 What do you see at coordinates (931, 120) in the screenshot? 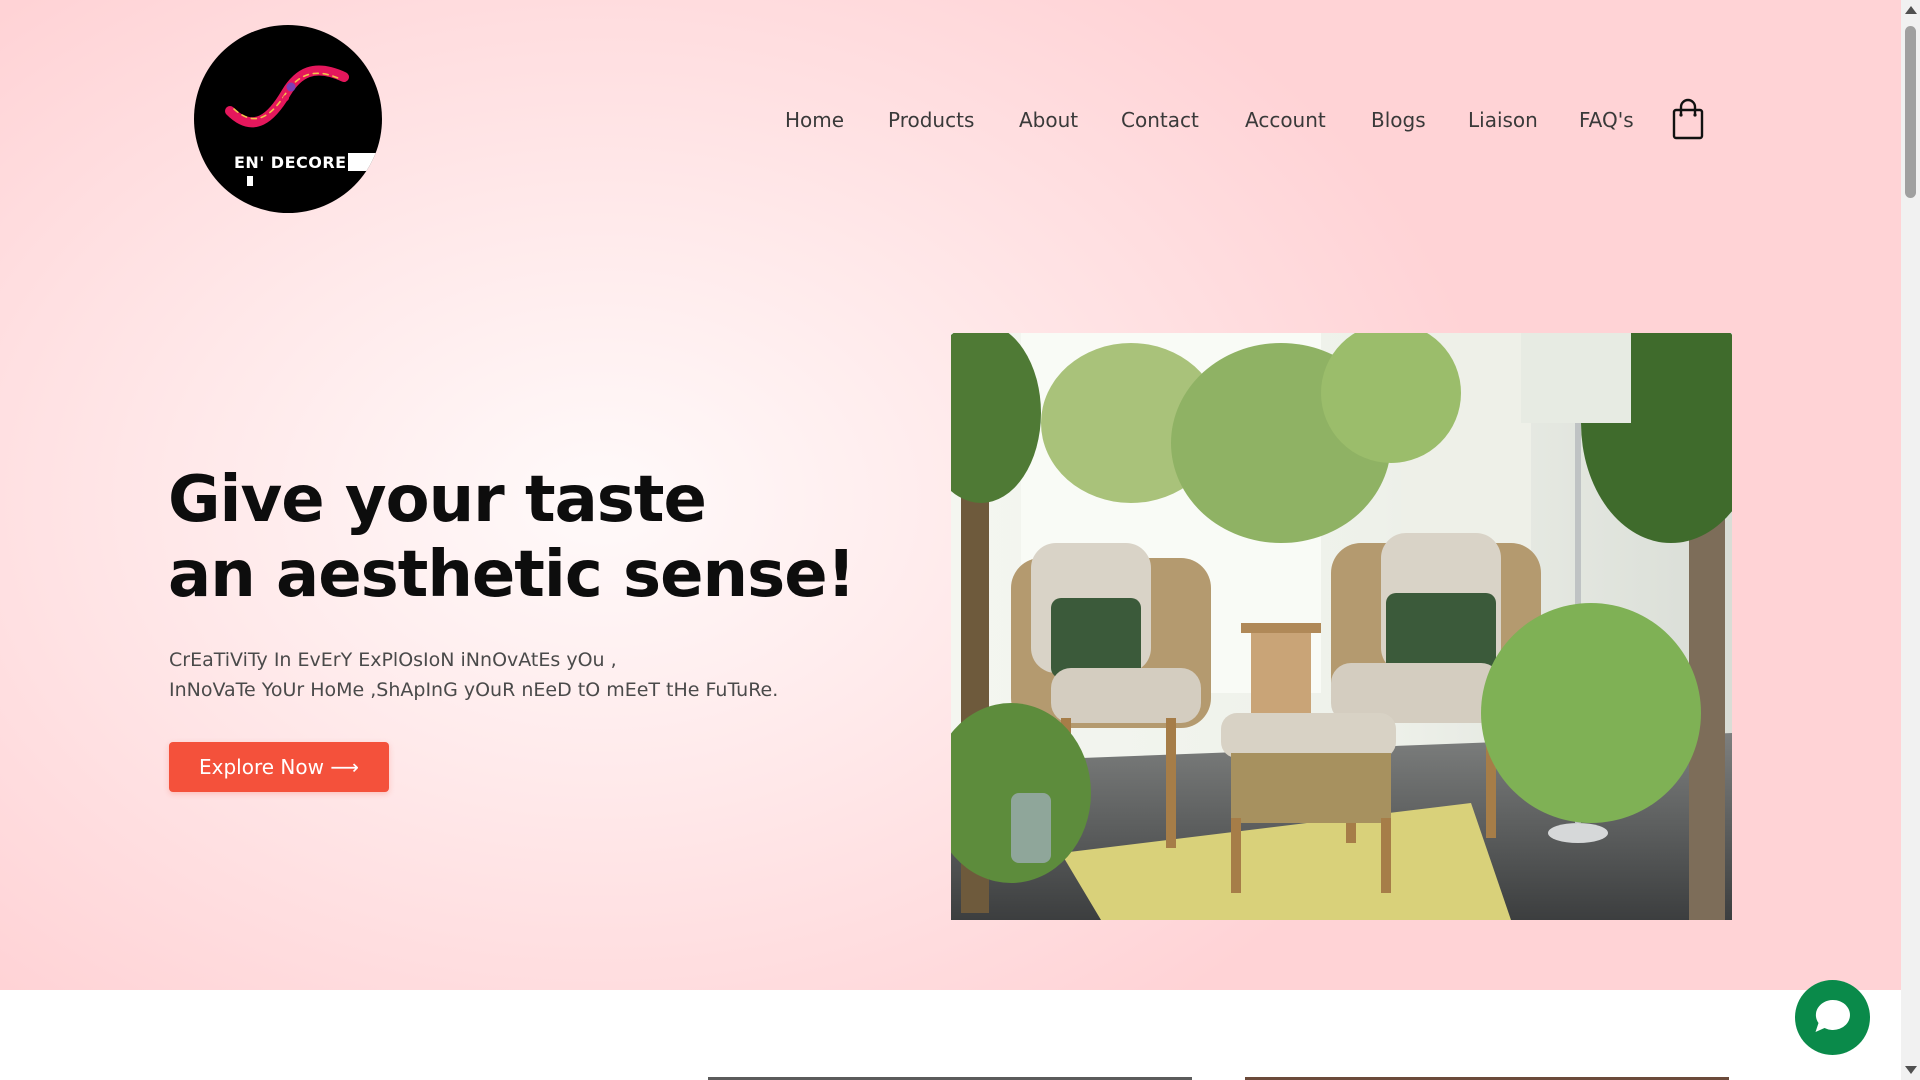
I see `nav-item-products: Products` at bounding box center [931, 120].